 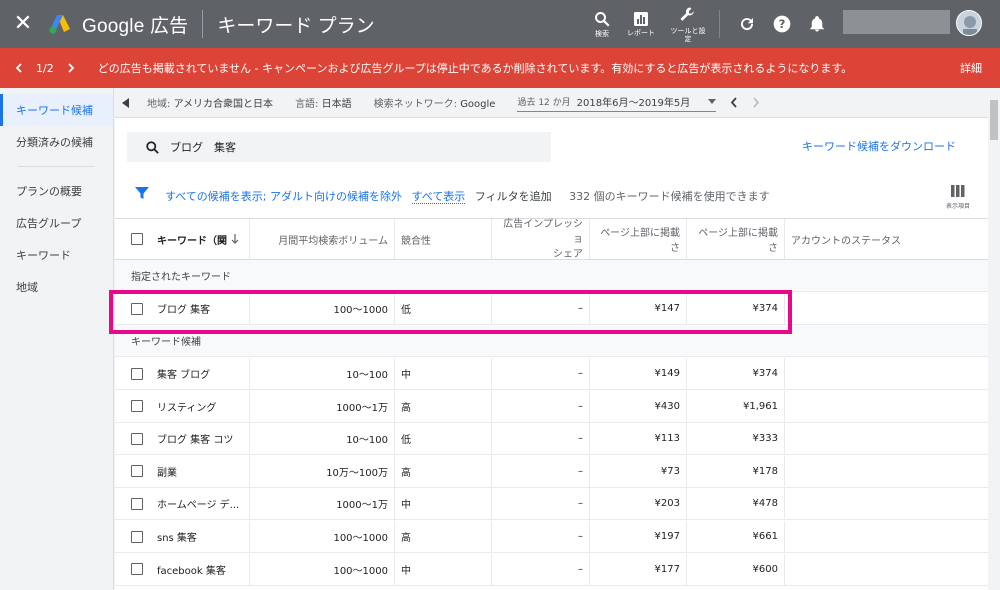 I want to click on keyword-cell: リスティング, so click(x=182, y=406).